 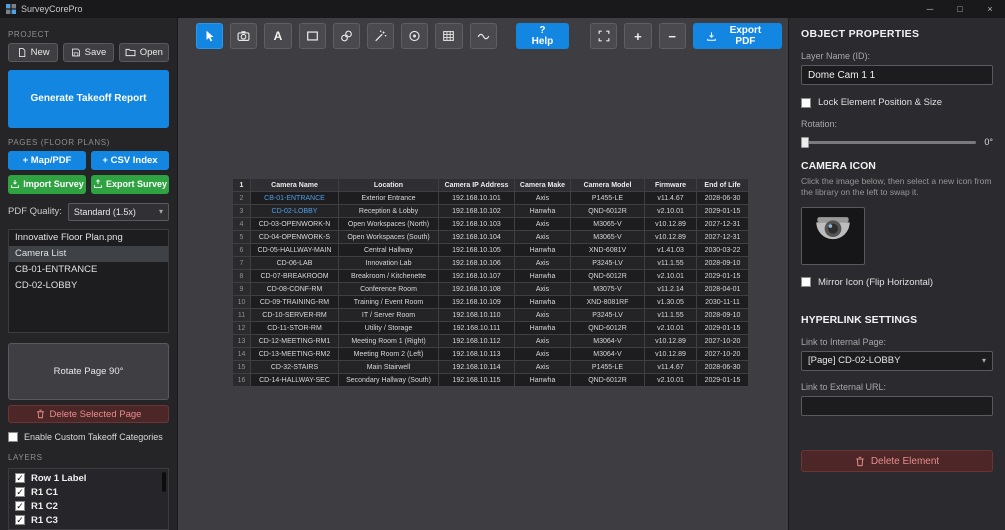 I want to click on select-tool-button, so click(x=210, y=36).